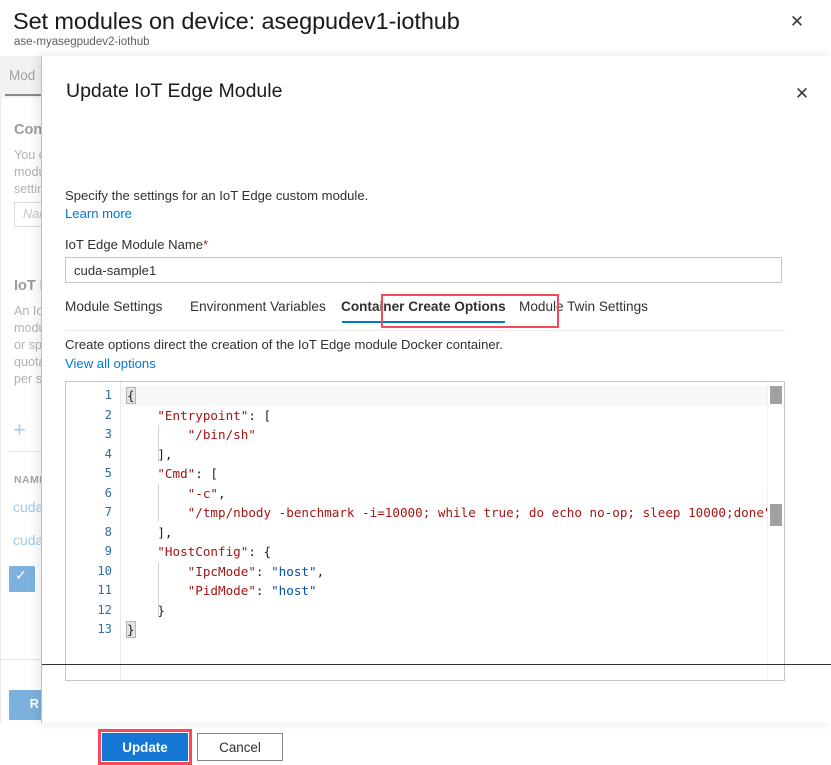  What do you see at coordinates (21, 659) in the screenshot?
I see `background-footer-divider` at bounding box center [21, 659].